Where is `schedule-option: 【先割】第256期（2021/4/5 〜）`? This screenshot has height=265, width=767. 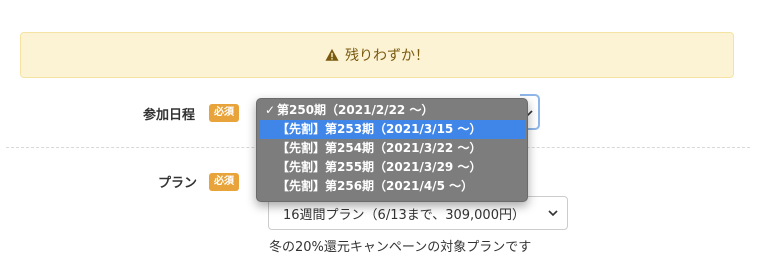 schedule-option: 【先割】第256期（2021/4/5 〜） is located at coordinates (392, 186).